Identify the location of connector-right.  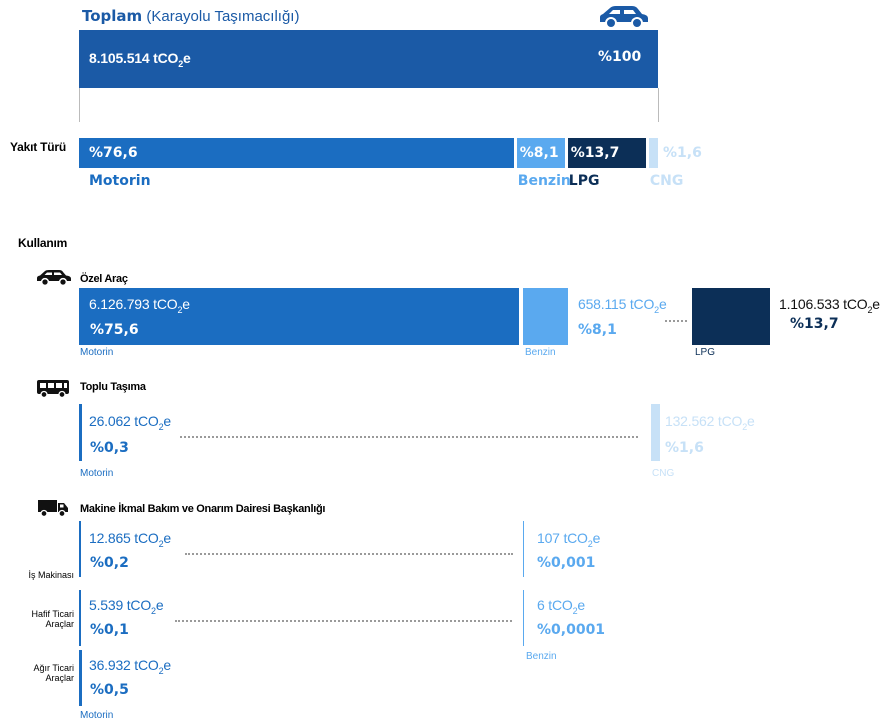
(658, 105).